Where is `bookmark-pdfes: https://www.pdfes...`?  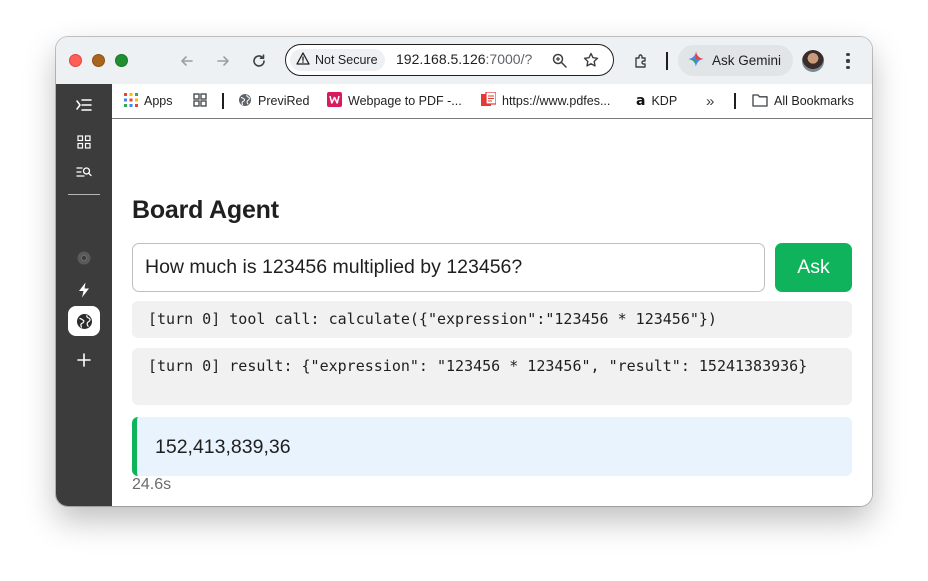
bookmark-pdfes: https://www.pdfes... is located at coordinates (545, 101).